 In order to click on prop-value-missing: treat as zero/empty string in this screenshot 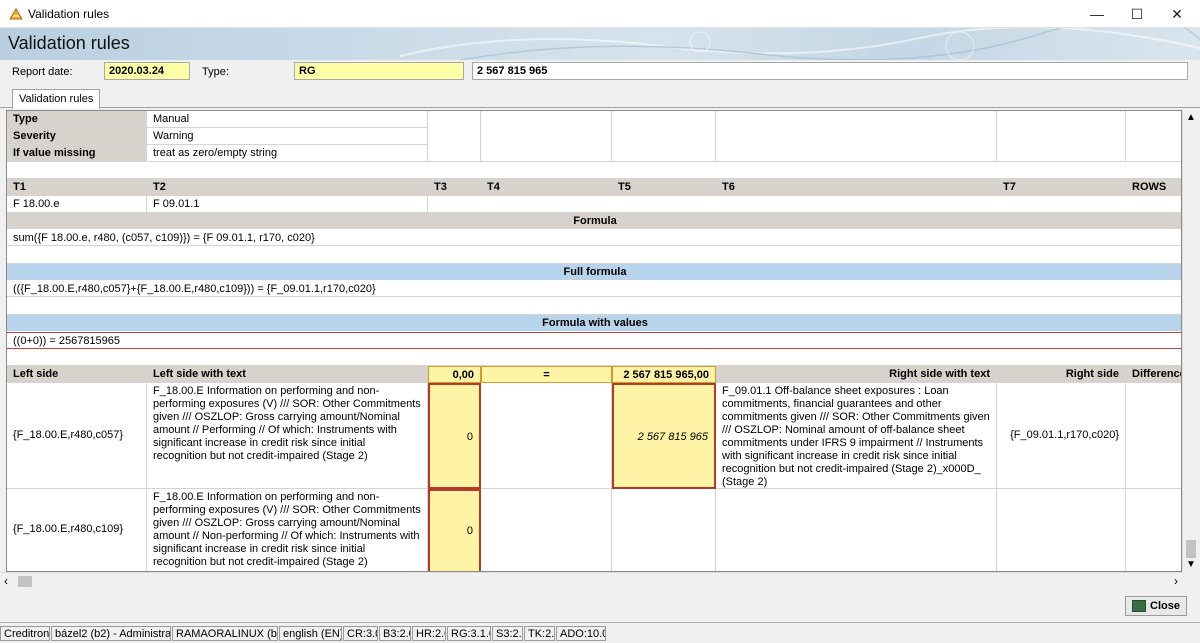, I will do `click(287, 153)`.